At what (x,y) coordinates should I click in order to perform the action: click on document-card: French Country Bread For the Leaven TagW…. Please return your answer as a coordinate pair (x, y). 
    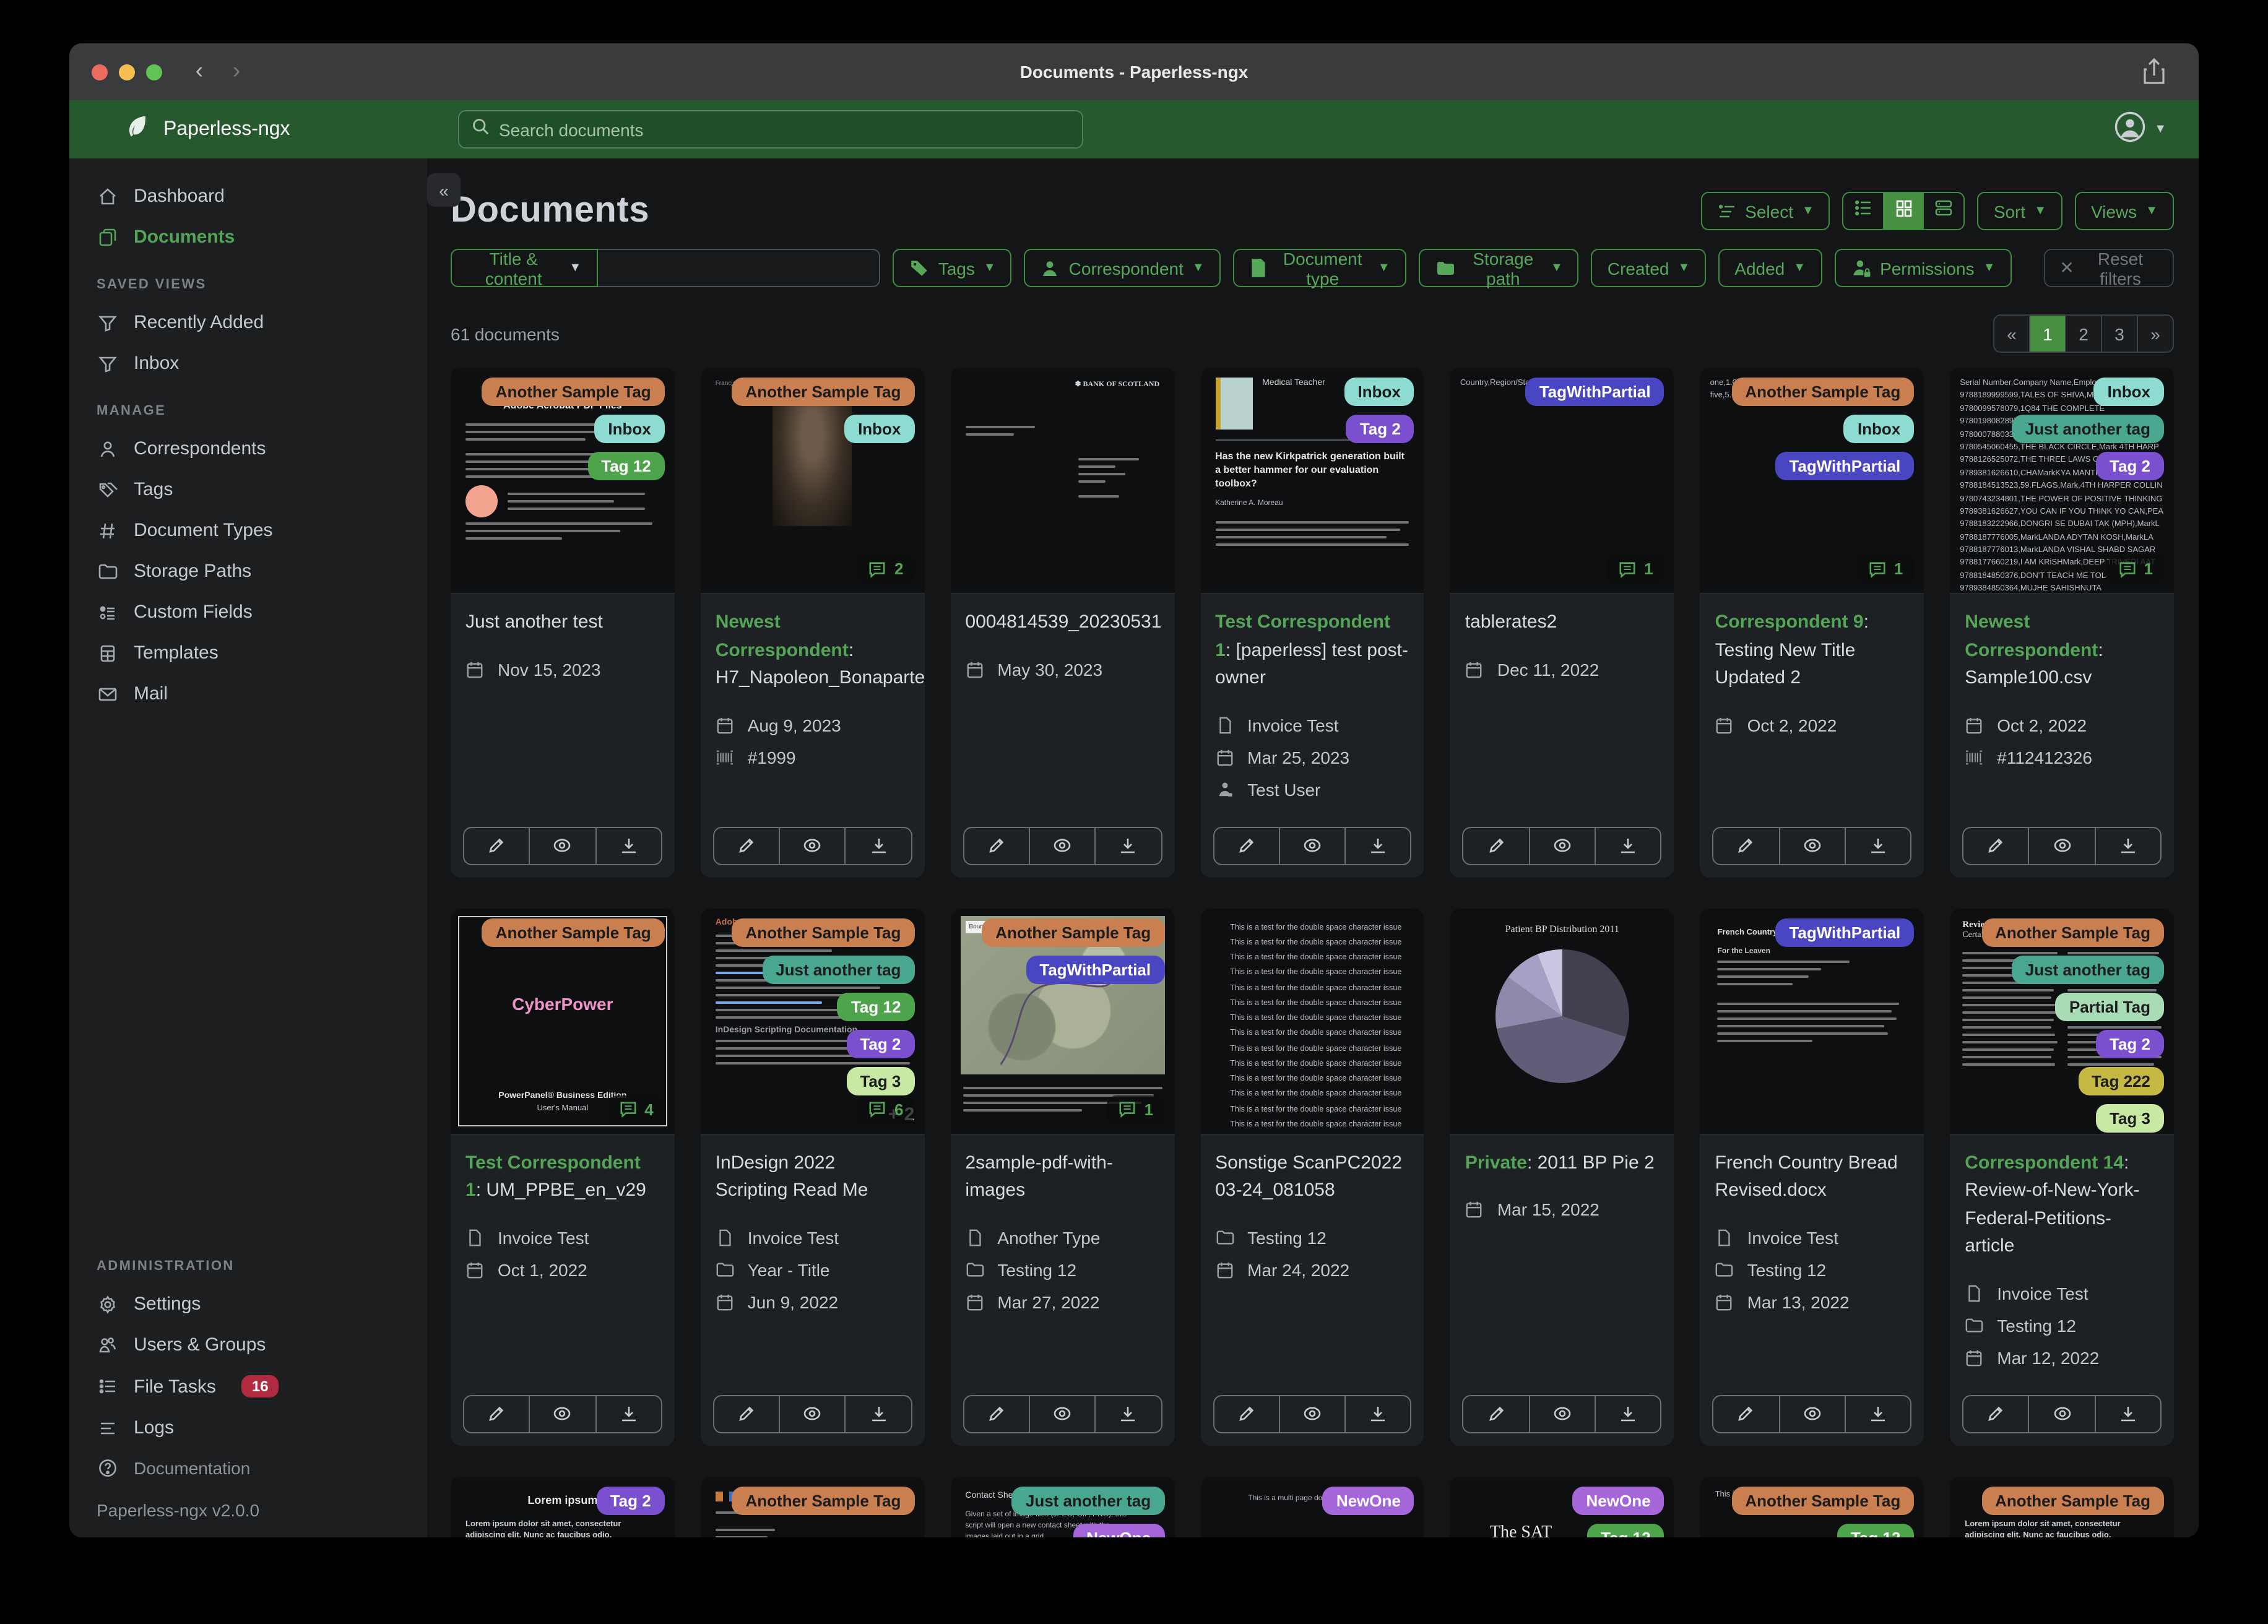
    Looking at the image, I should click on (1812, 1176).